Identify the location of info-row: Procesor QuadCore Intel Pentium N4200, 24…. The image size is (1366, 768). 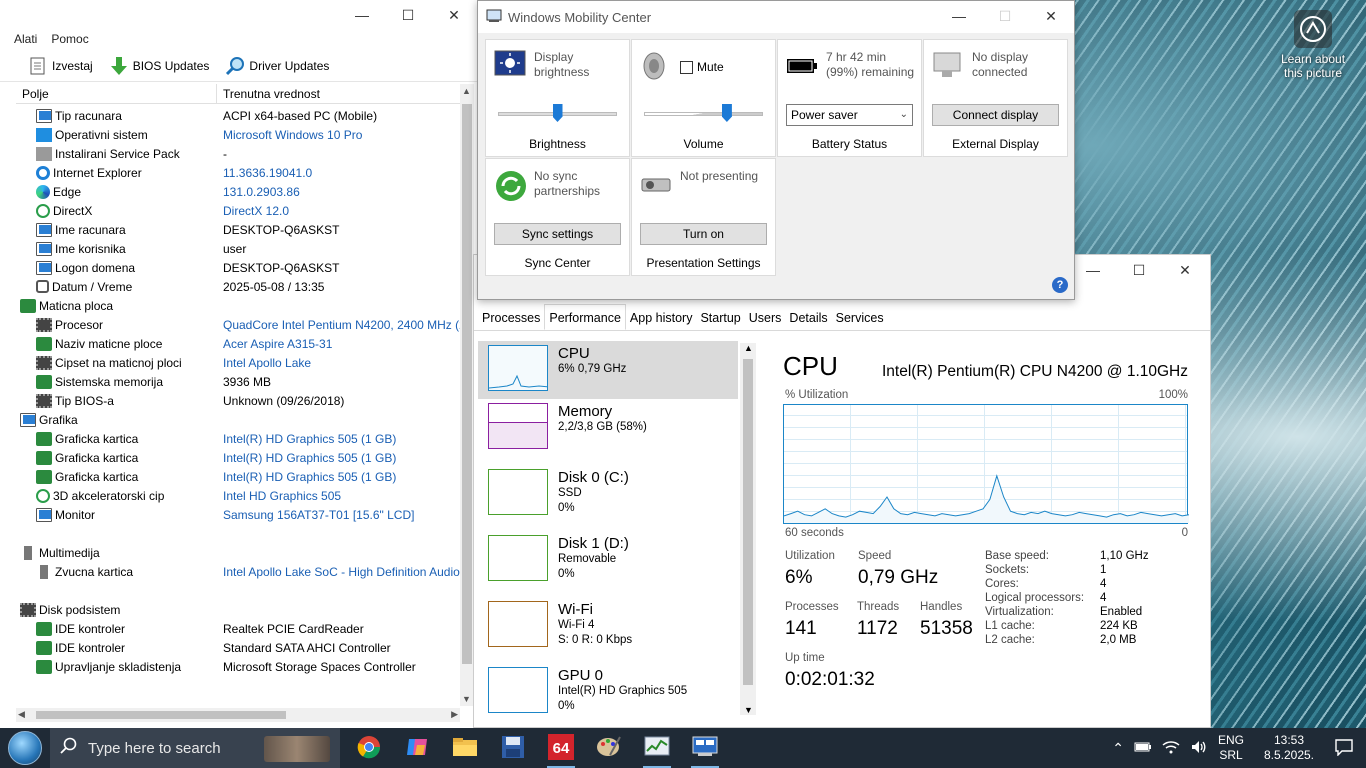
(238, 324).